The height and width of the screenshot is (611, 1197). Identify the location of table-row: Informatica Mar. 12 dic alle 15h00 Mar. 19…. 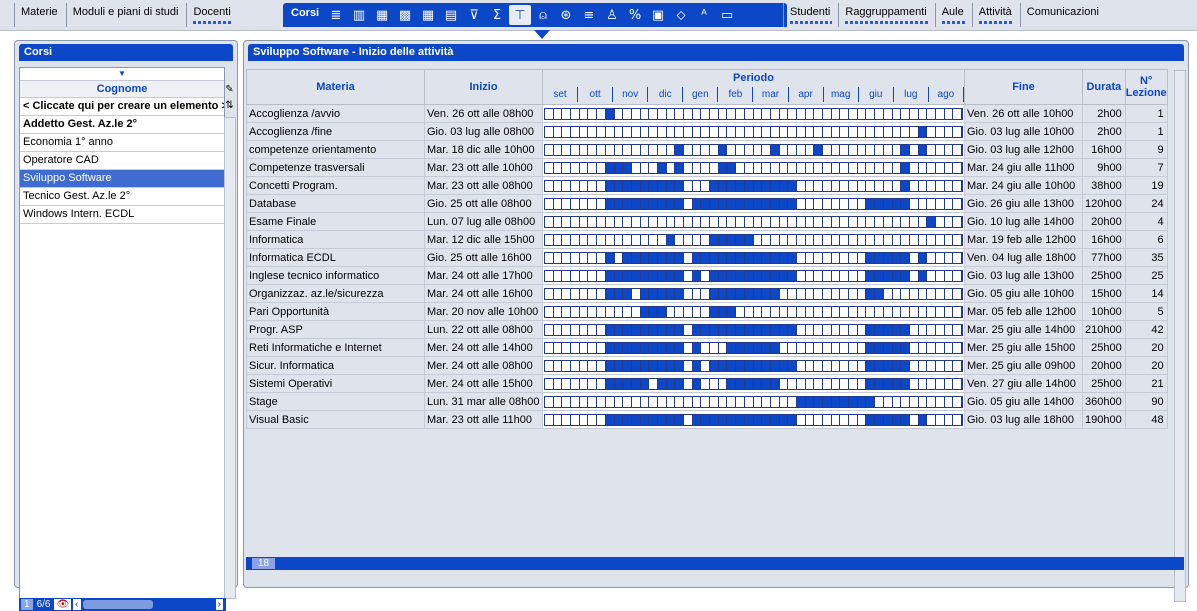
(707, 239).